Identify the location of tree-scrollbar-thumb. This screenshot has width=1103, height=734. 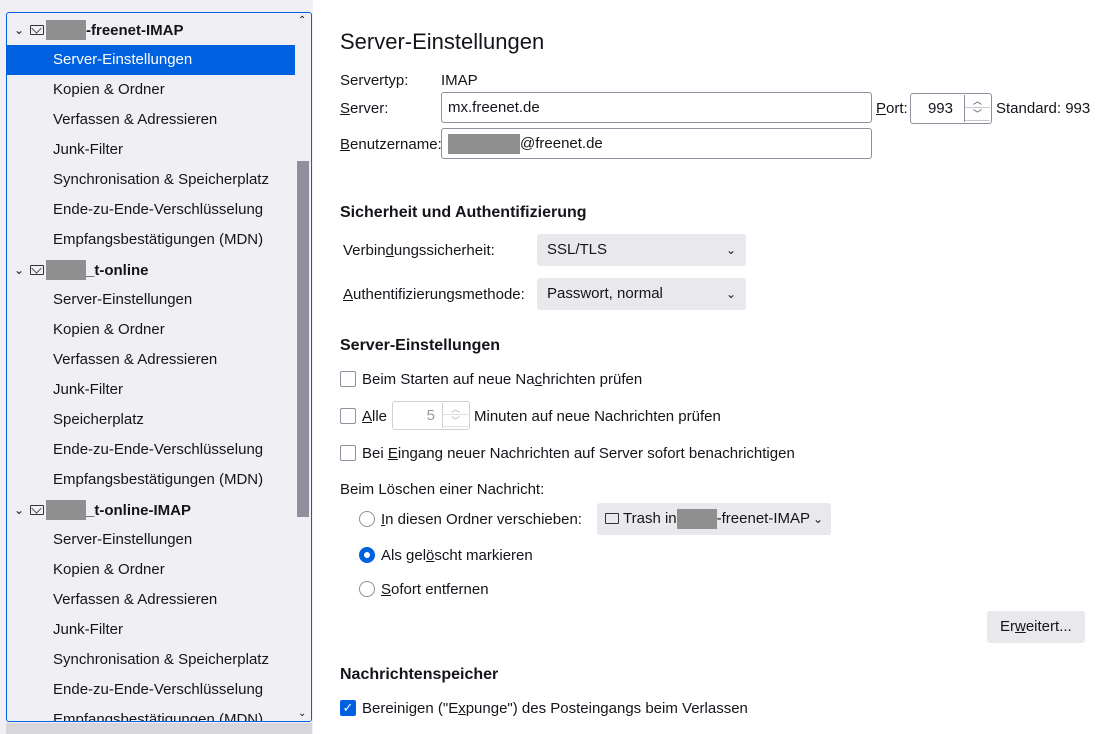
(303, 339).